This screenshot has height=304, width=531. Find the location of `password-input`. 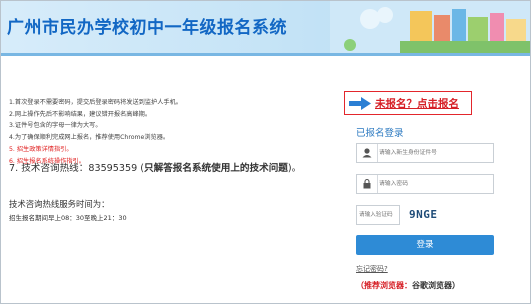

password-input is located at coordinates (434, 184).